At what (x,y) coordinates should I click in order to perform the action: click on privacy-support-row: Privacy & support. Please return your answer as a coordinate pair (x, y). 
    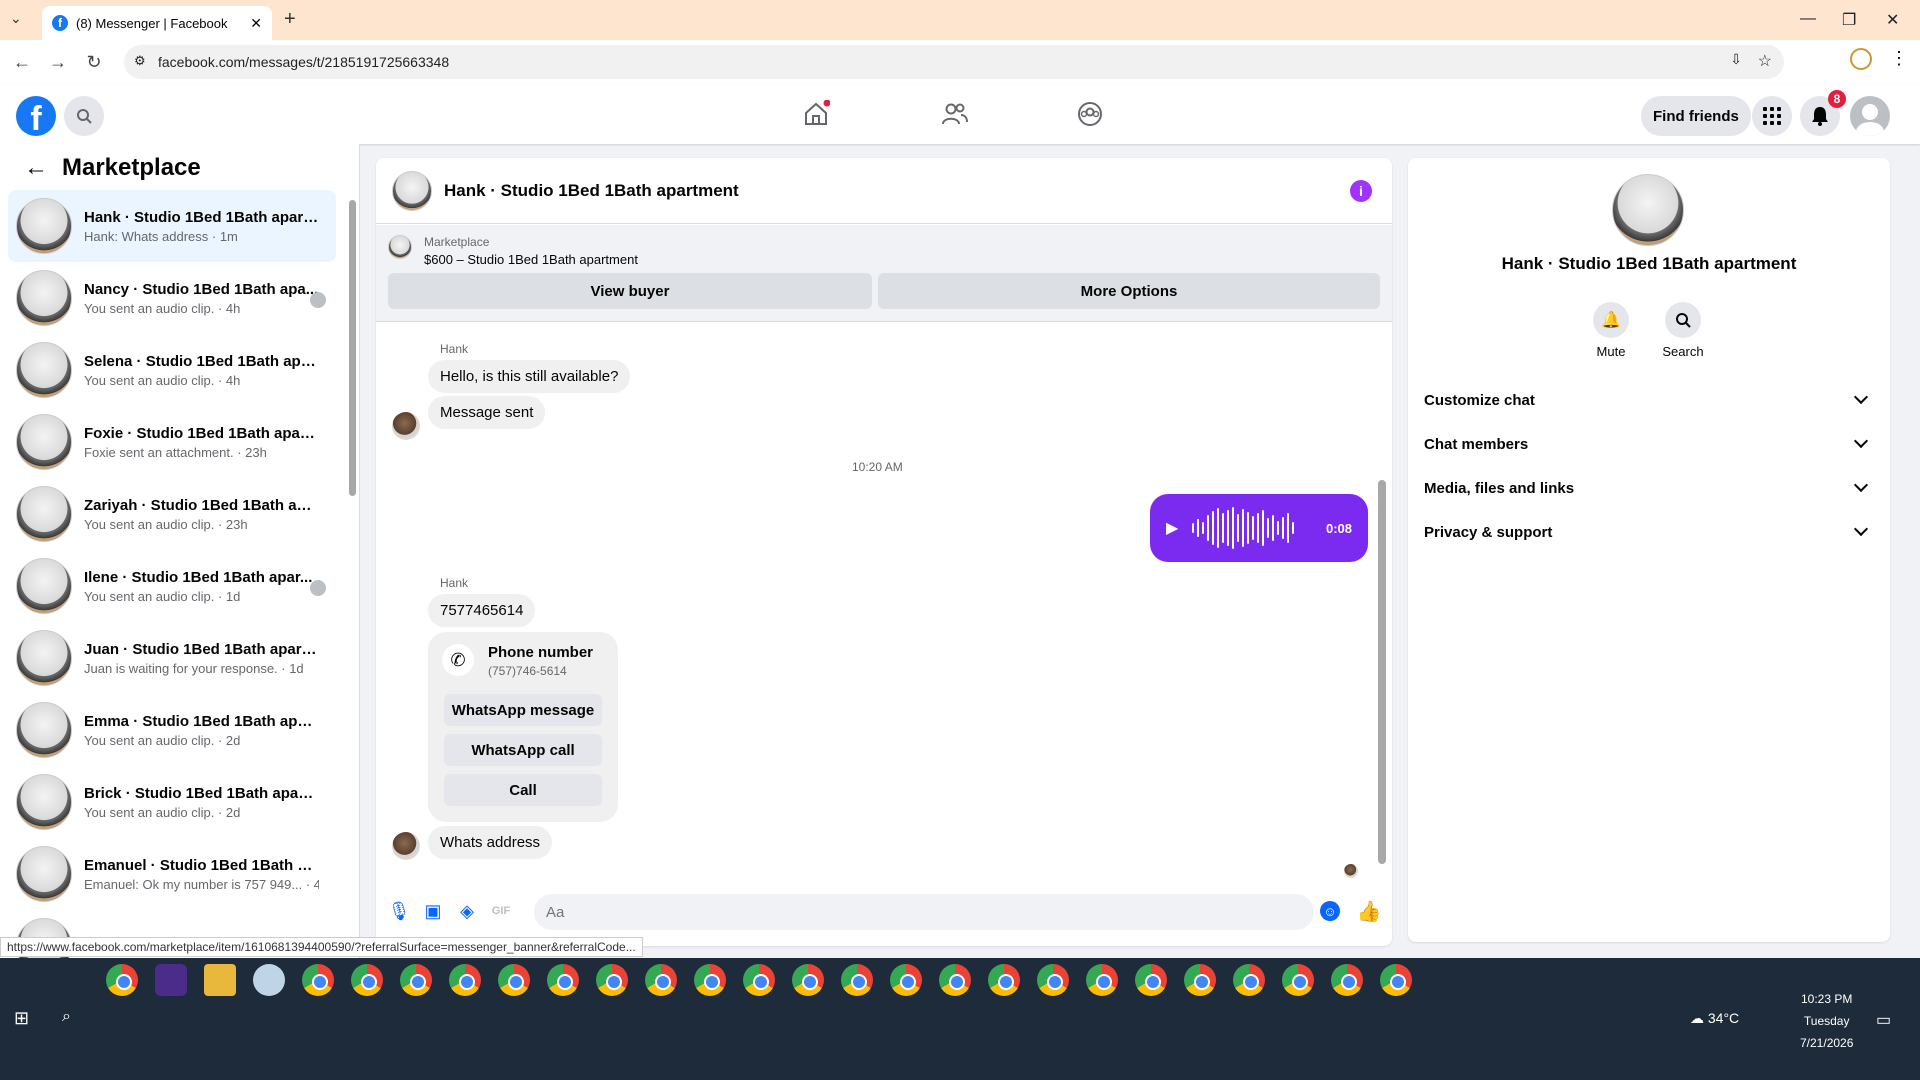
    Looking at the image, I should click on (1649, 532).